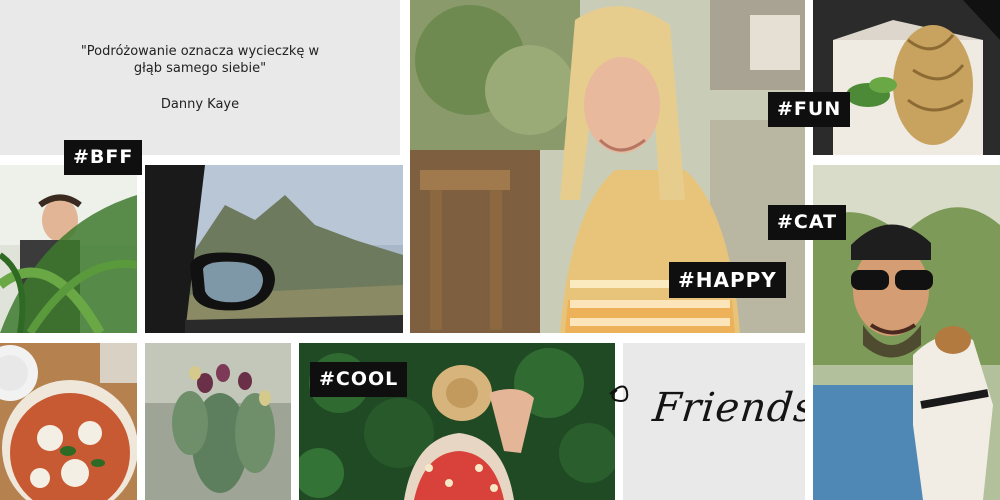  Describe the element at coordinates (809, 109) in the screenshot. I see `hashtag-fun: #FUN` at that location.